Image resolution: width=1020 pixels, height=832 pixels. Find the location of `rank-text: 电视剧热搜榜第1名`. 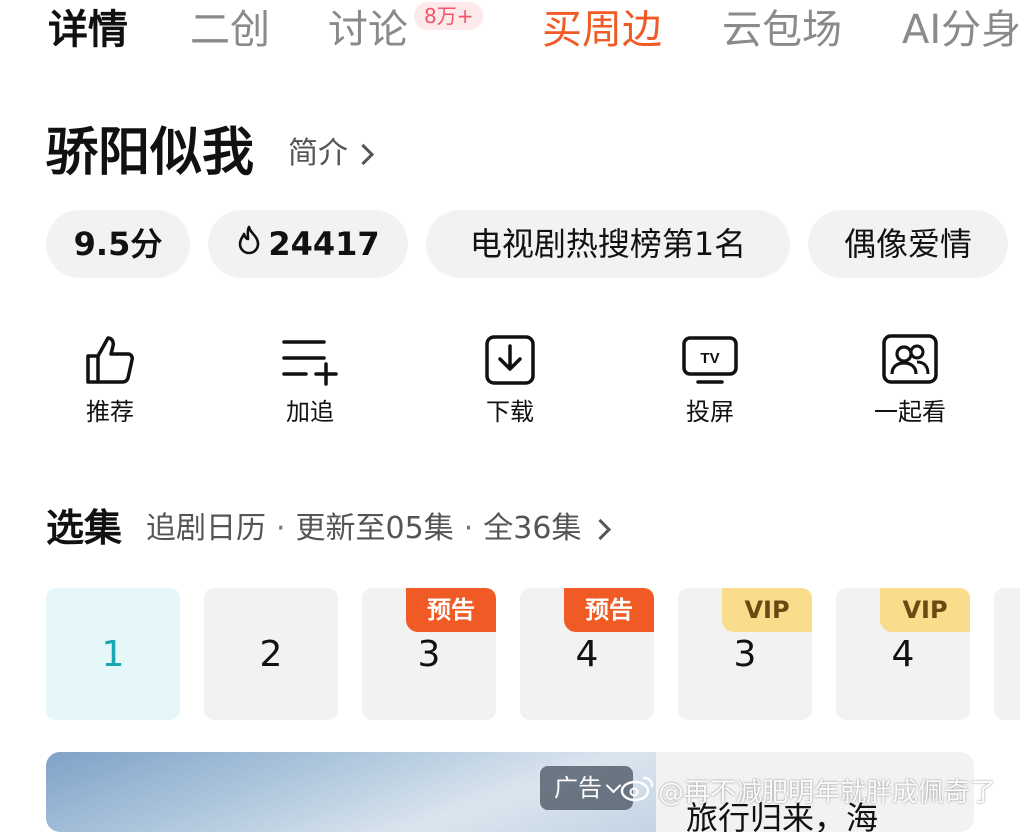

rank-text: 电视剧热搜榜第1名 is located at coordinates (608, 244).